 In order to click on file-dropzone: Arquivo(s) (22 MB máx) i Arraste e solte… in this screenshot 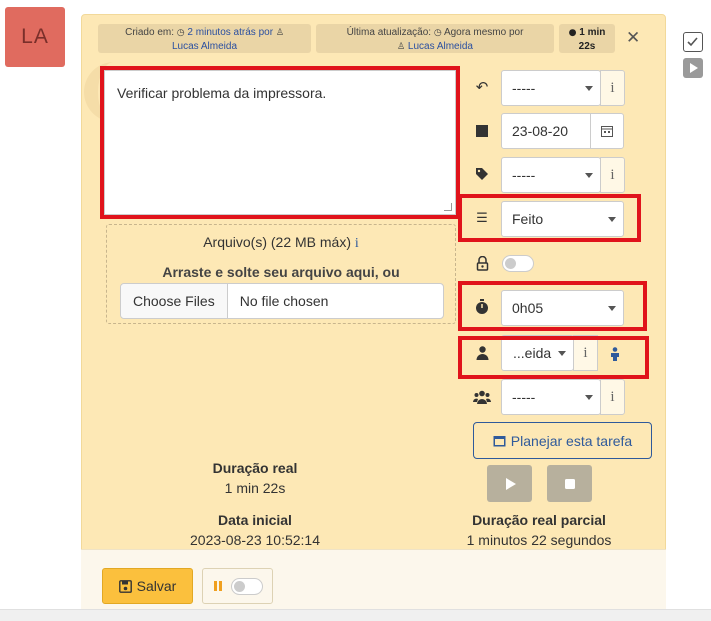, I will do `click(281, 274)`.